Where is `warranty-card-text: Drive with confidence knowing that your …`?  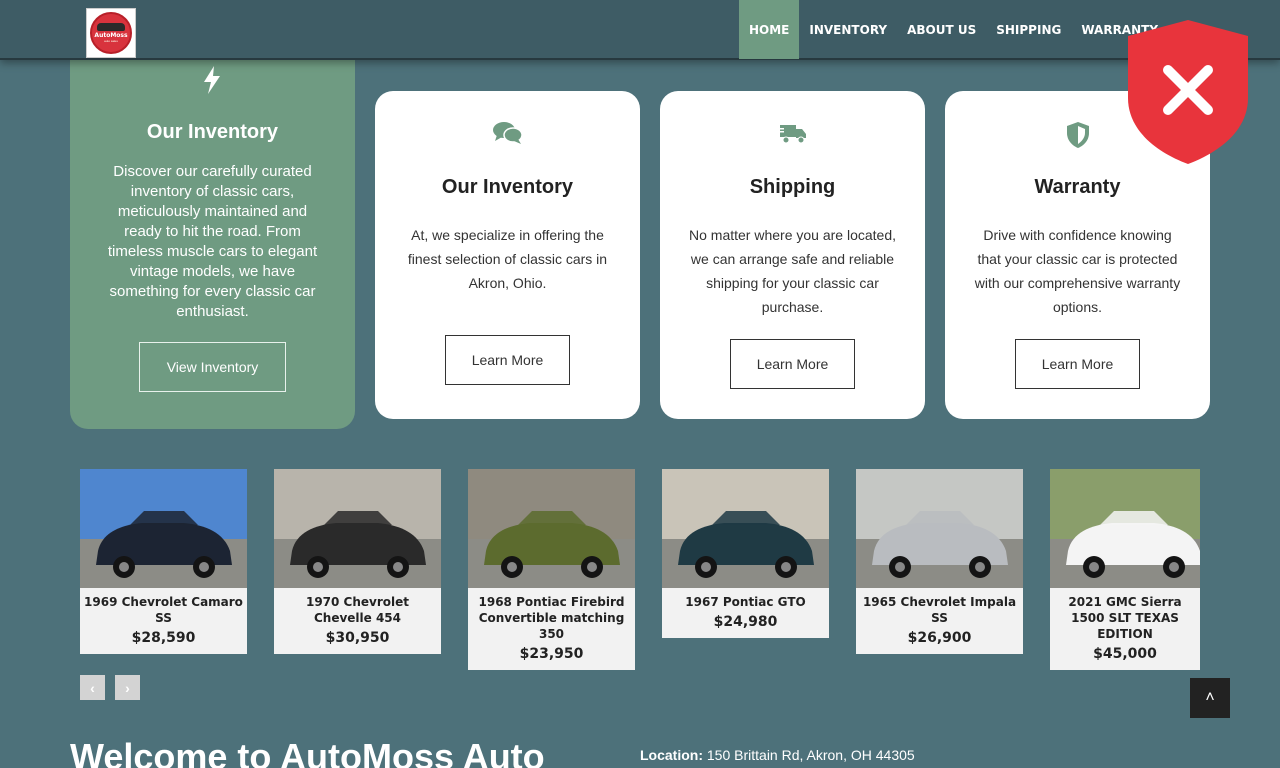
warranty-card-text: Drive with confidence knowing that your … is located at coordinates (1077, 271).